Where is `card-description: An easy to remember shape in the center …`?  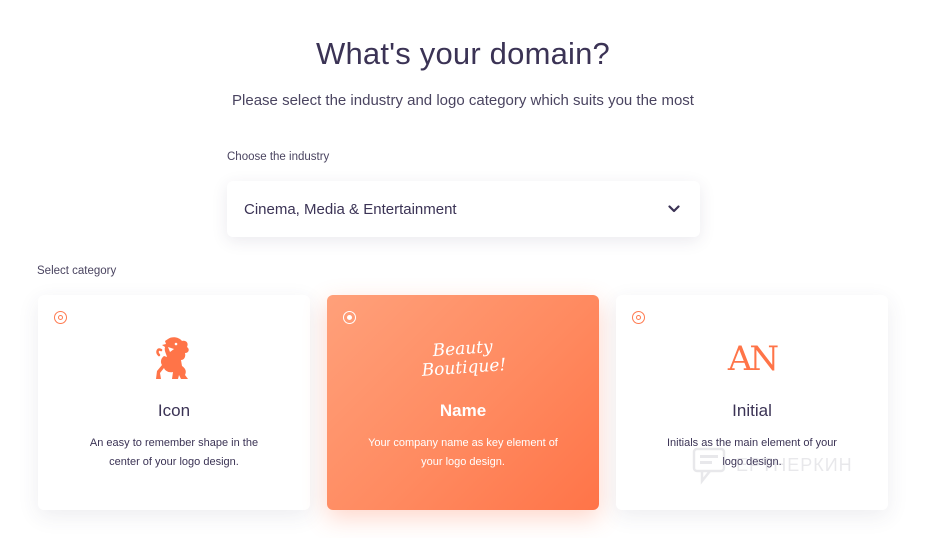 card-description: An easy to remember shape in the center … is located at coordinates (174, 452).